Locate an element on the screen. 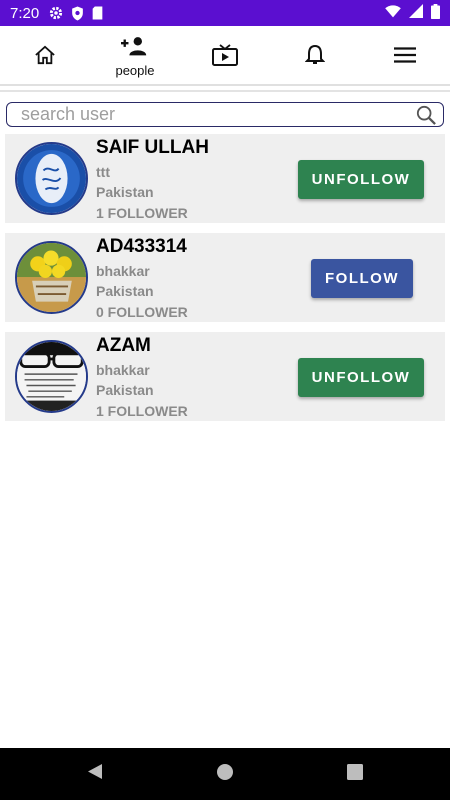 This screenshot has height=800, width=450. top-nav-bar: people is located at coordinates (225, 58).